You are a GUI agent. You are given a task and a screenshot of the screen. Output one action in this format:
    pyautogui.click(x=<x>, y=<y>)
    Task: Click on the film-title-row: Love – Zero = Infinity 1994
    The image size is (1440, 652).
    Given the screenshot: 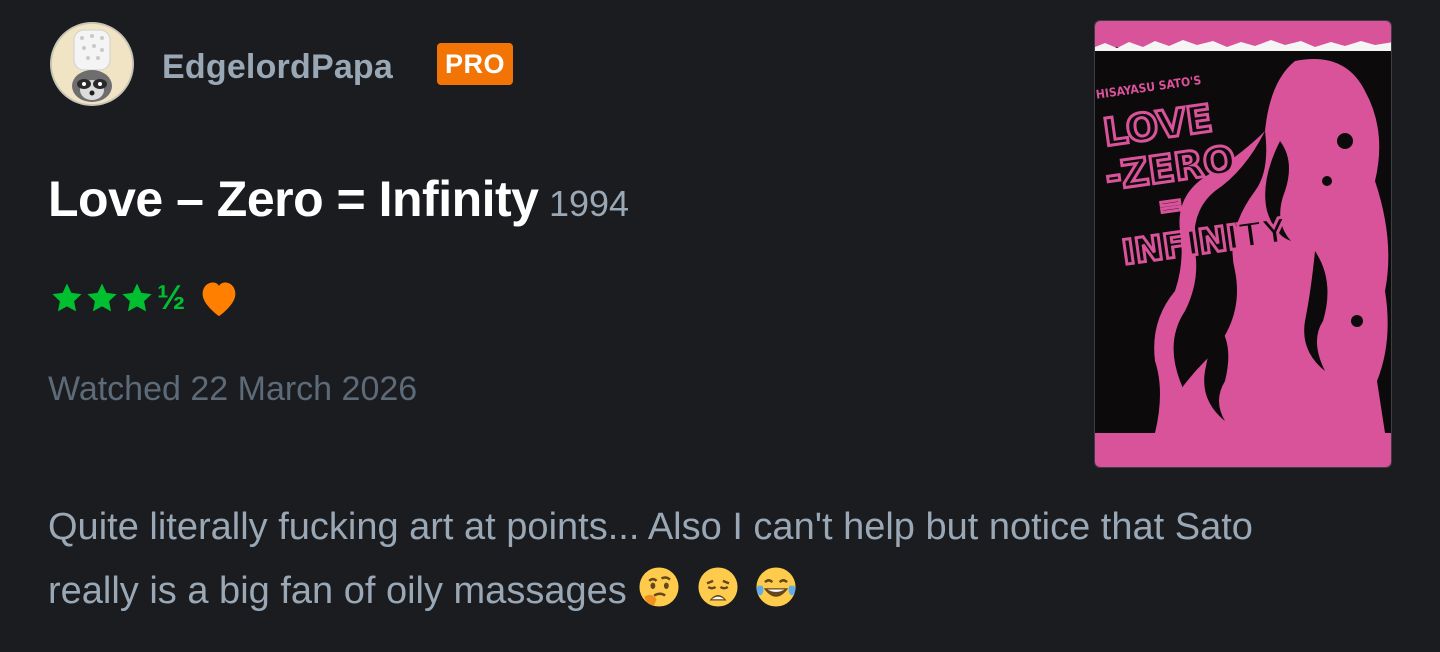 What is the action you would take?
    pyautogui.click(x=338, y=199)
    